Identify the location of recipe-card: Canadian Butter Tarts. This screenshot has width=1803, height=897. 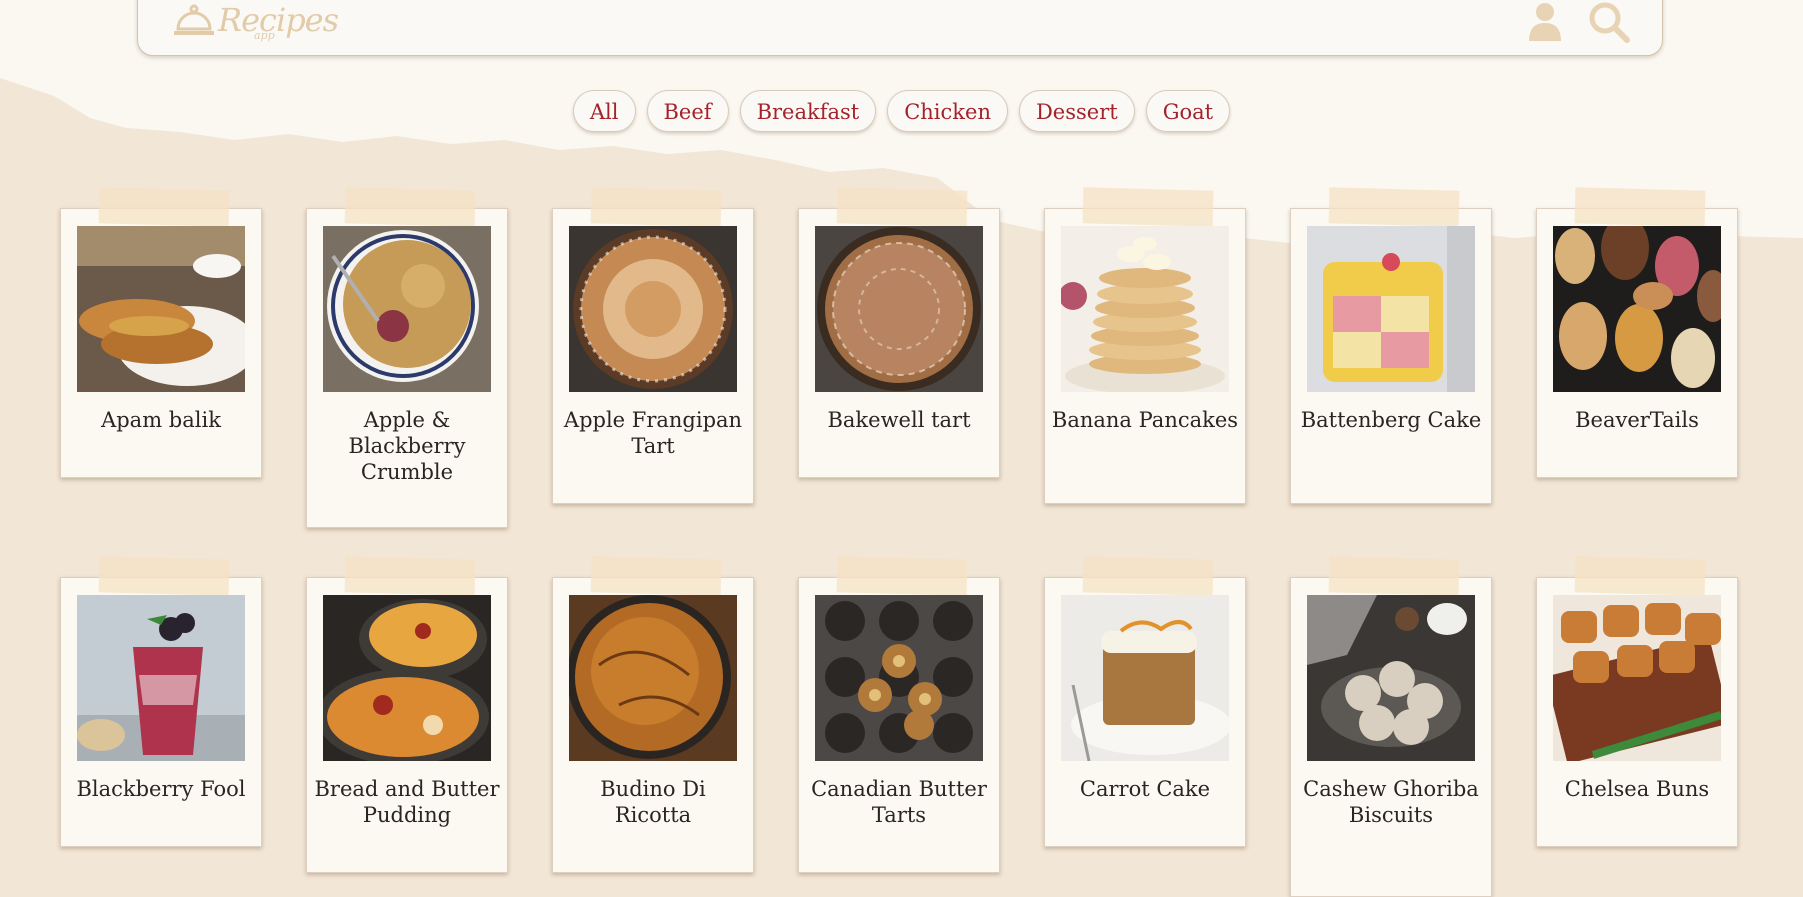
(899, 714).